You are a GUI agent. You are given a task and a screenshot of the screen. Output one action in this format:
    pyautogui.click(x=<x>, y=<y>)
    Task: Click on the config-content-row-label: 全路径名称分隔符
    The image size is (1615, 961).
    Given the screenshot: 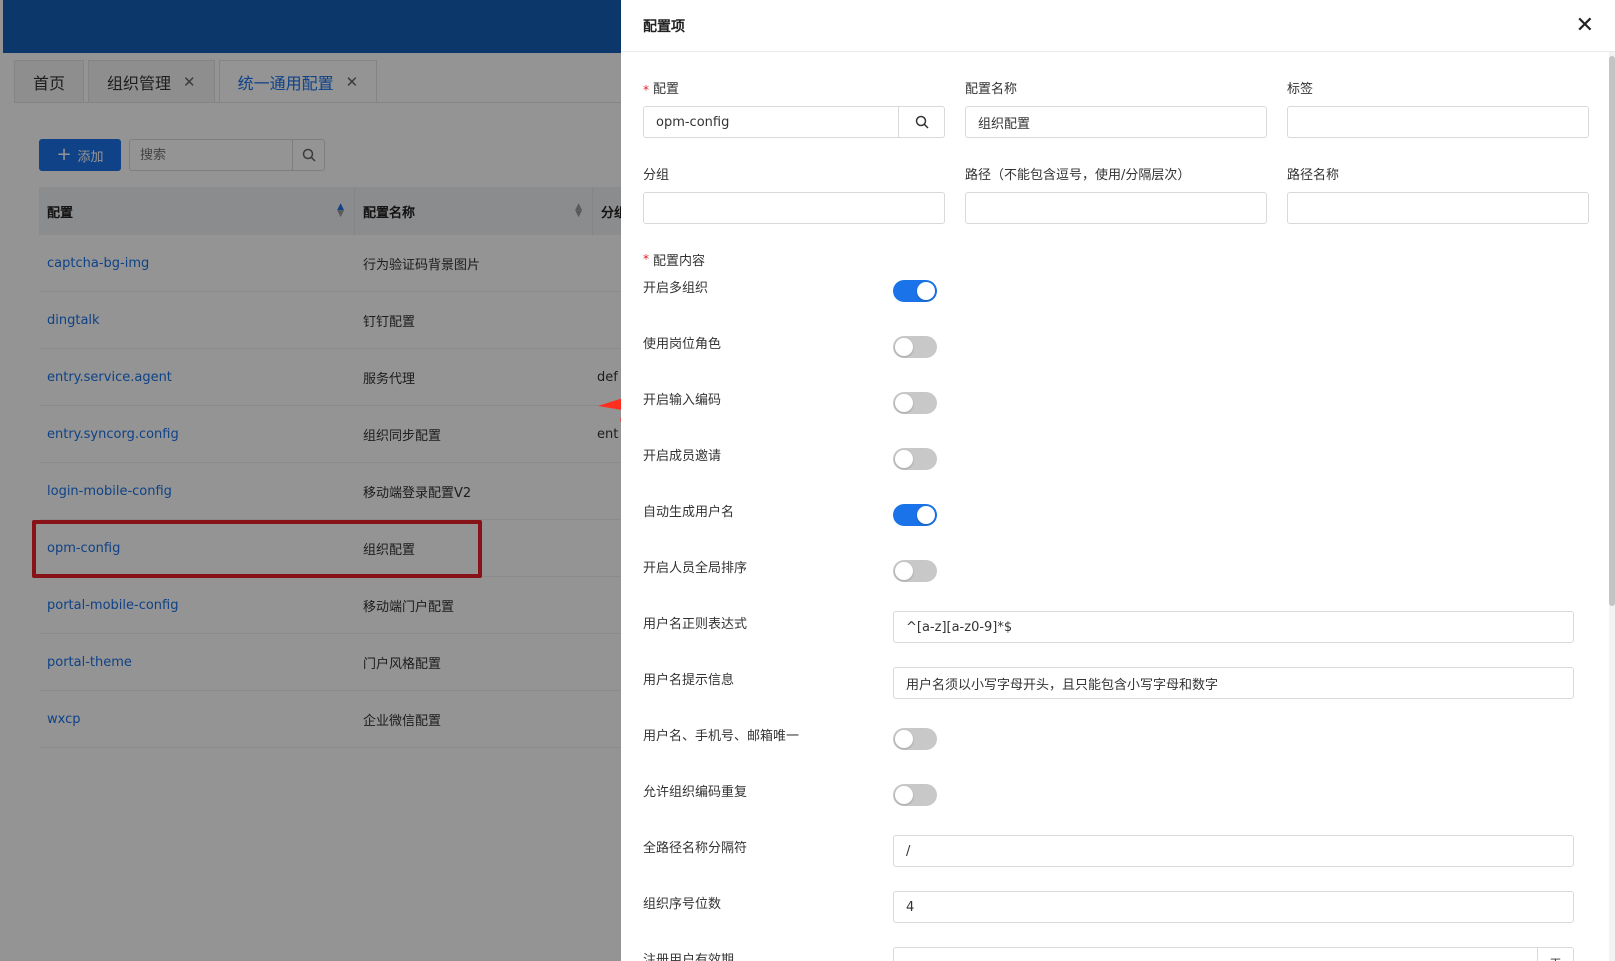 What is the action you would take?
    pyautogui.click(x=695, y=848)
    